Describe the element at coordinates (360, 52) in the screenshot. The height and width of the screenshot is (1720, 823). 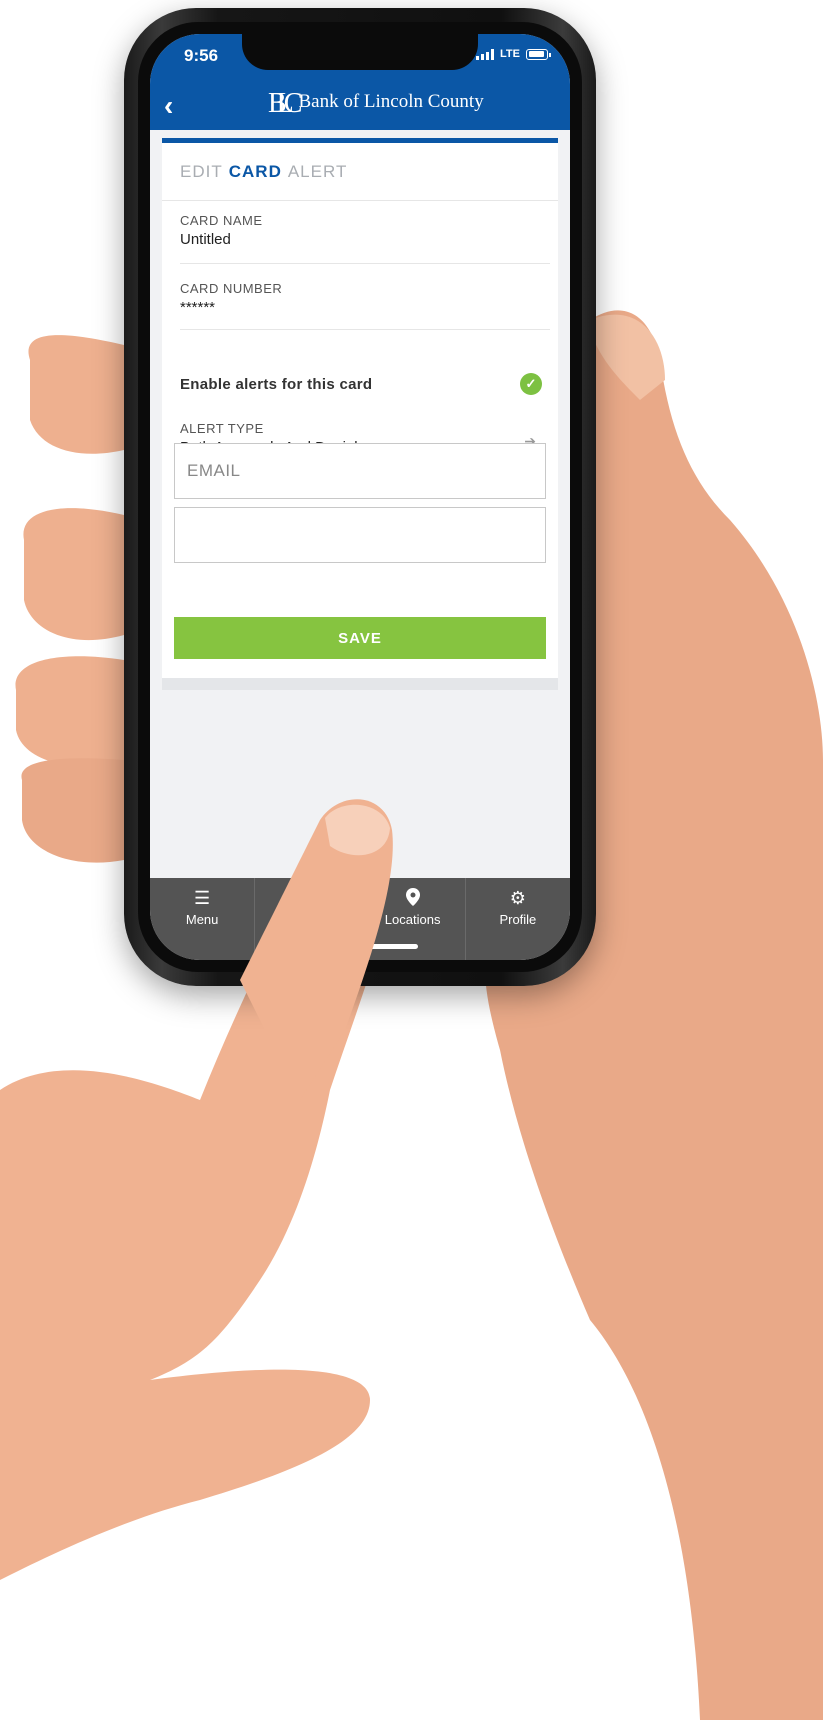
I see `phone-notch` at that location.